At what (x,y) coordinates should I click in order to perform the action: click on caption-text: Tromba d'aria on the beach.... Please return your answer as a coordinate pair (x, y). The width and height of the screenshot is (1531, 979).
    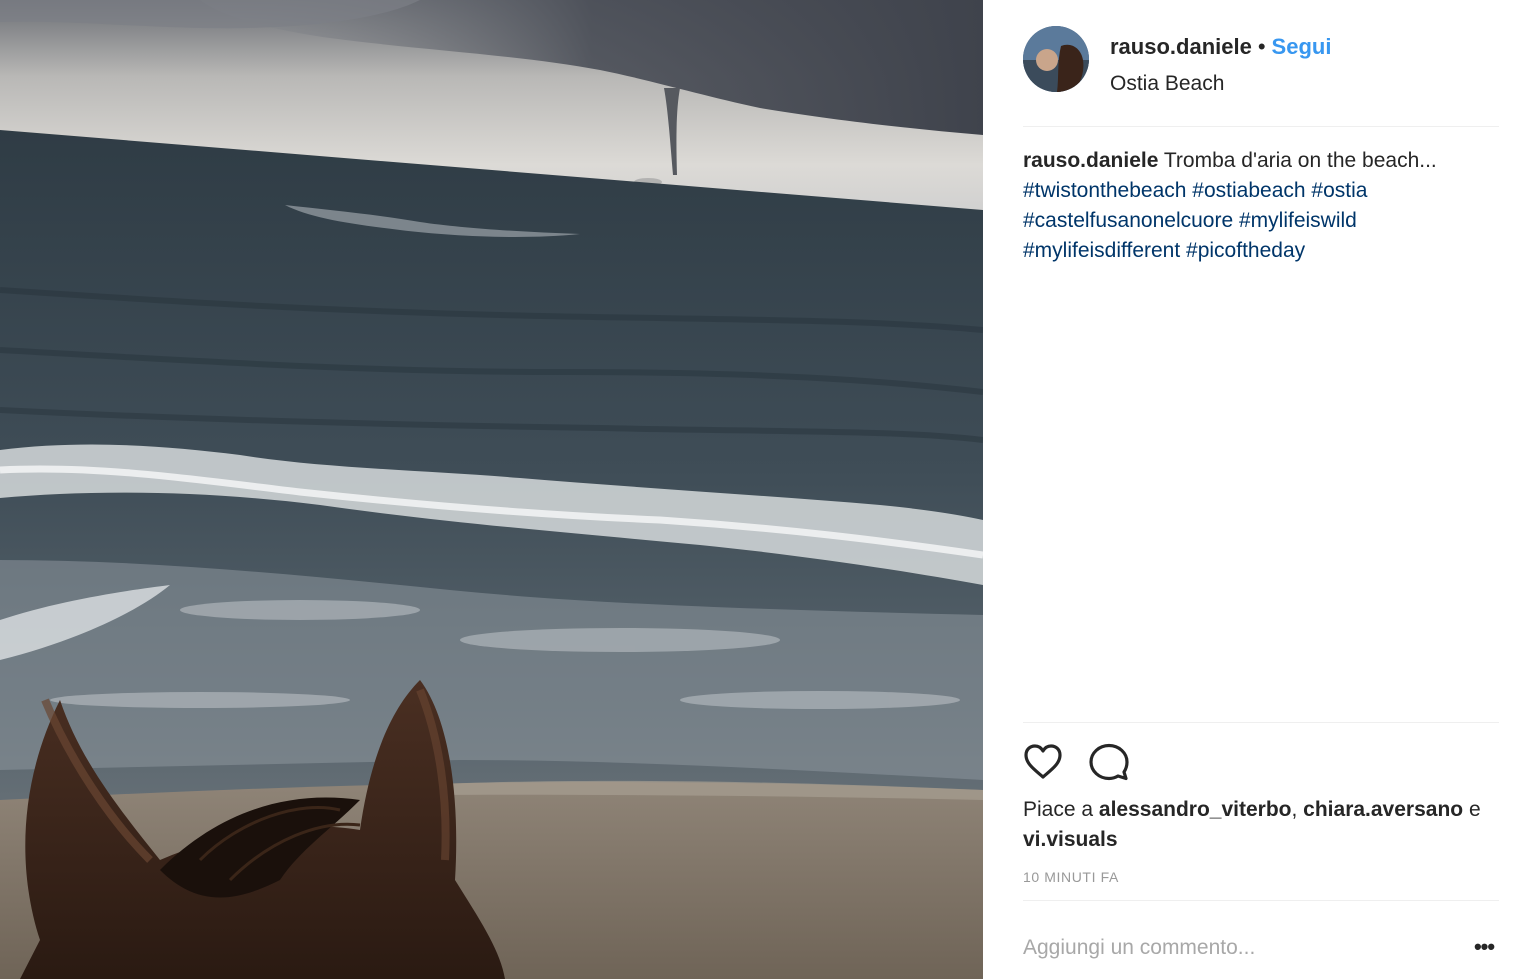
    Looking at the image, I should click on (1300, 160).